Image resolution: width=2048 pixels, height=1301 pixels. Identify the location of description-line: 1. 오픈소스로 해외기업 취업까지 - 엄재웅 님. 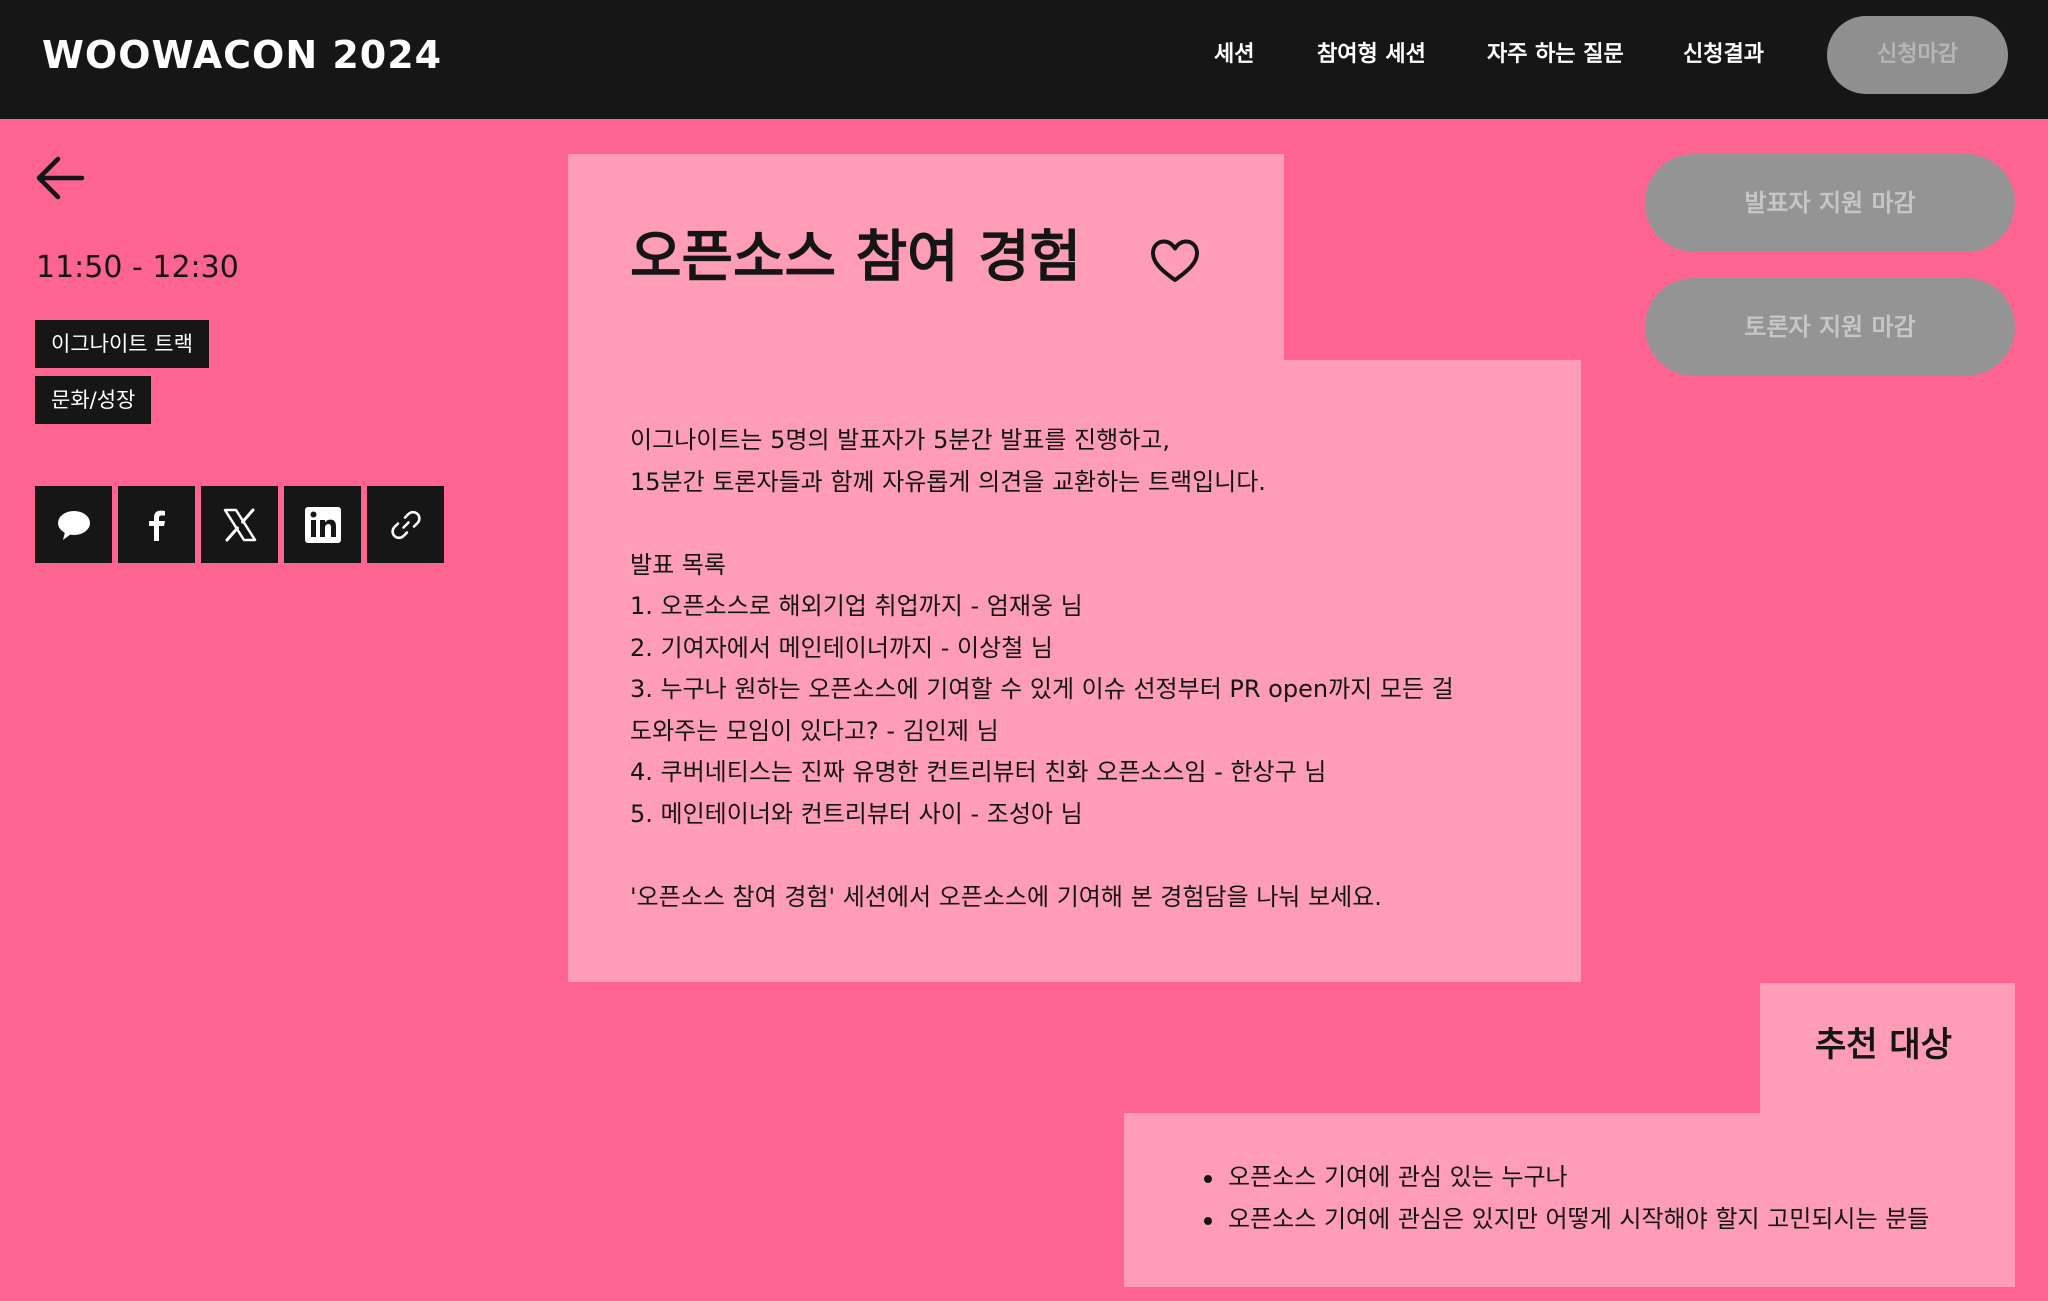
(856, 606).